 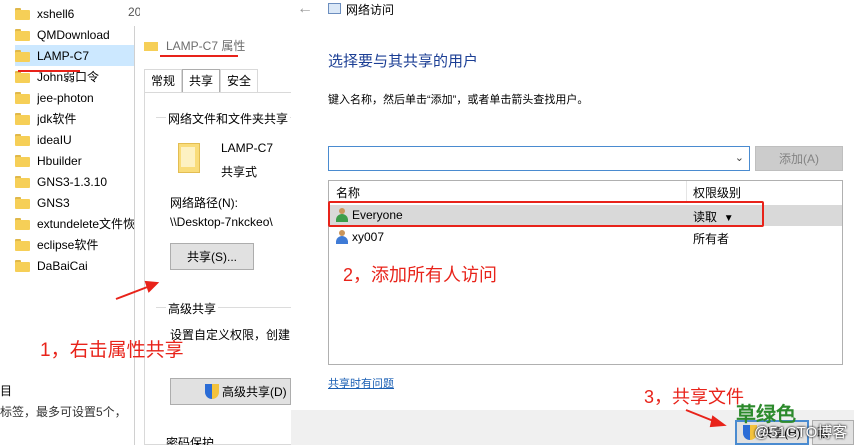 What do you see at coordinates (137, 290) in the screenshot?
I see `arrow-step1` at bounding box center [137, 290].